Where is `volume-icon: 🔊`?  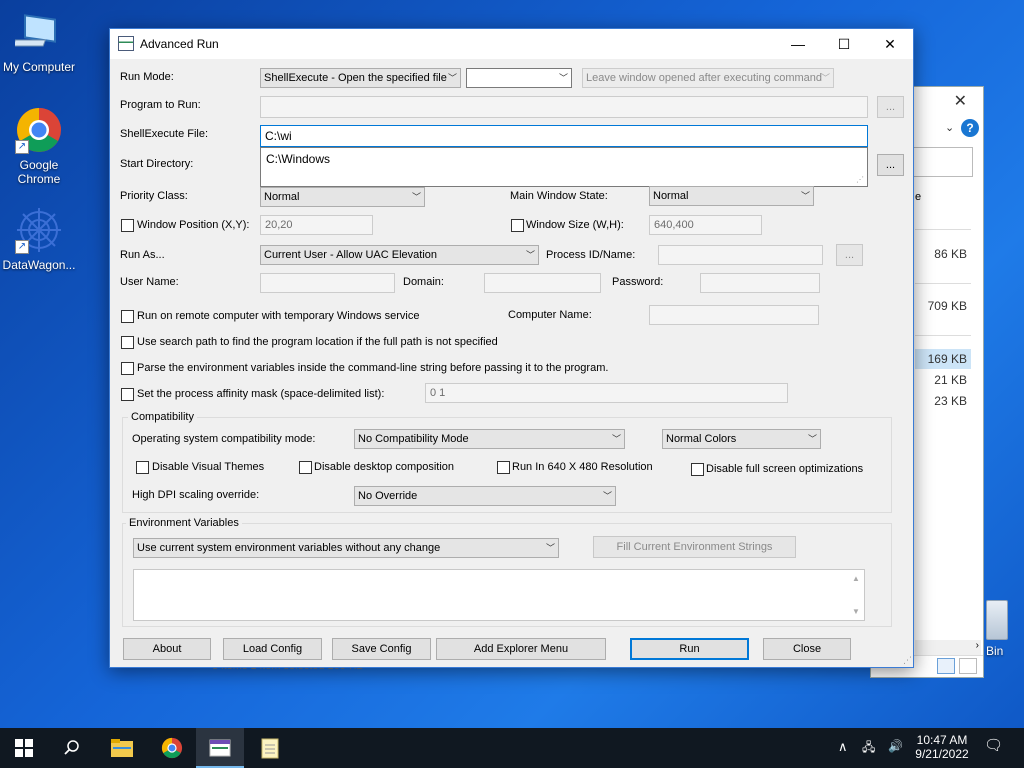 volume-icon: 🔊 is located at coordinates (895, 746).